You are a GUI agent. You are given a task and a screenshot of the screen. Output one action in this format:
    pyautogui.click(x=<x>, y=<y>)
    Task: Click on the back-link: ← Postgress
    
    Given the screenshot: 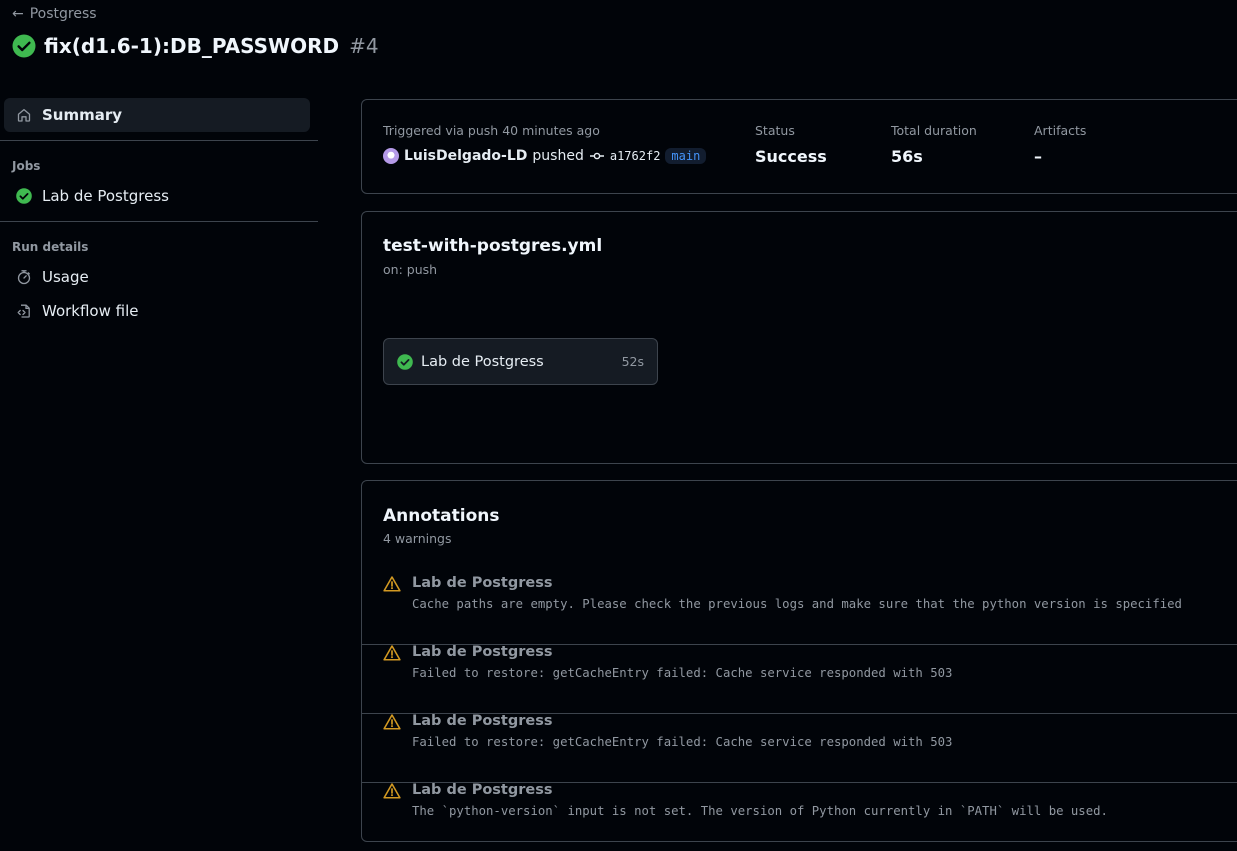 What is the action you would take?
    pyautogui.click(x=54, y=14)
    